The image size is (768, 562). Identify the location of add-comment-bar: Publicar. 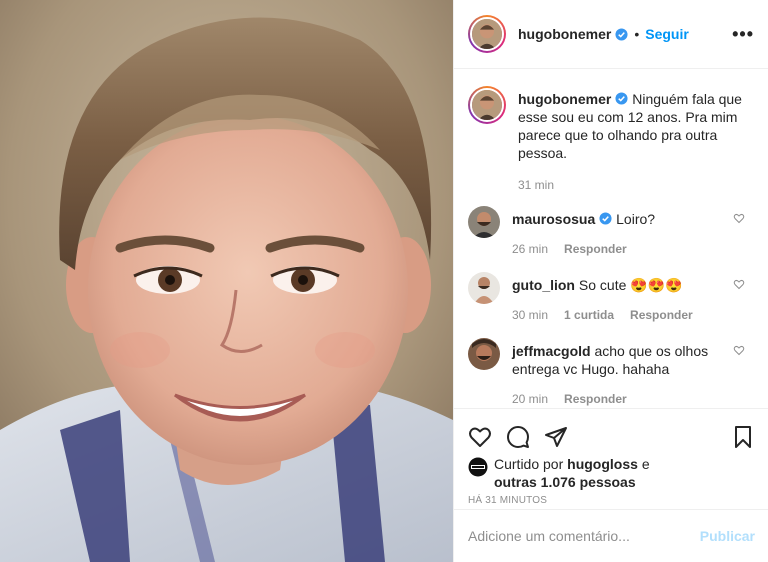
(611, 535).